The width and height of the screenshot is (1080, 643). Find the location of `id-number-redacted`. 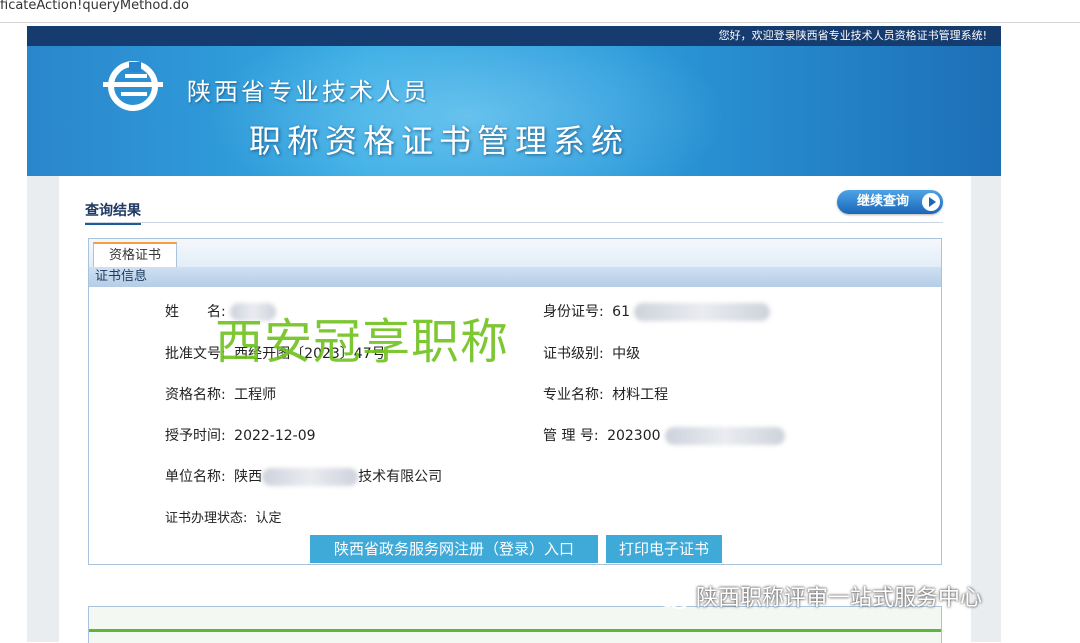

id-number-redacted is located at coordinates (702, 312).